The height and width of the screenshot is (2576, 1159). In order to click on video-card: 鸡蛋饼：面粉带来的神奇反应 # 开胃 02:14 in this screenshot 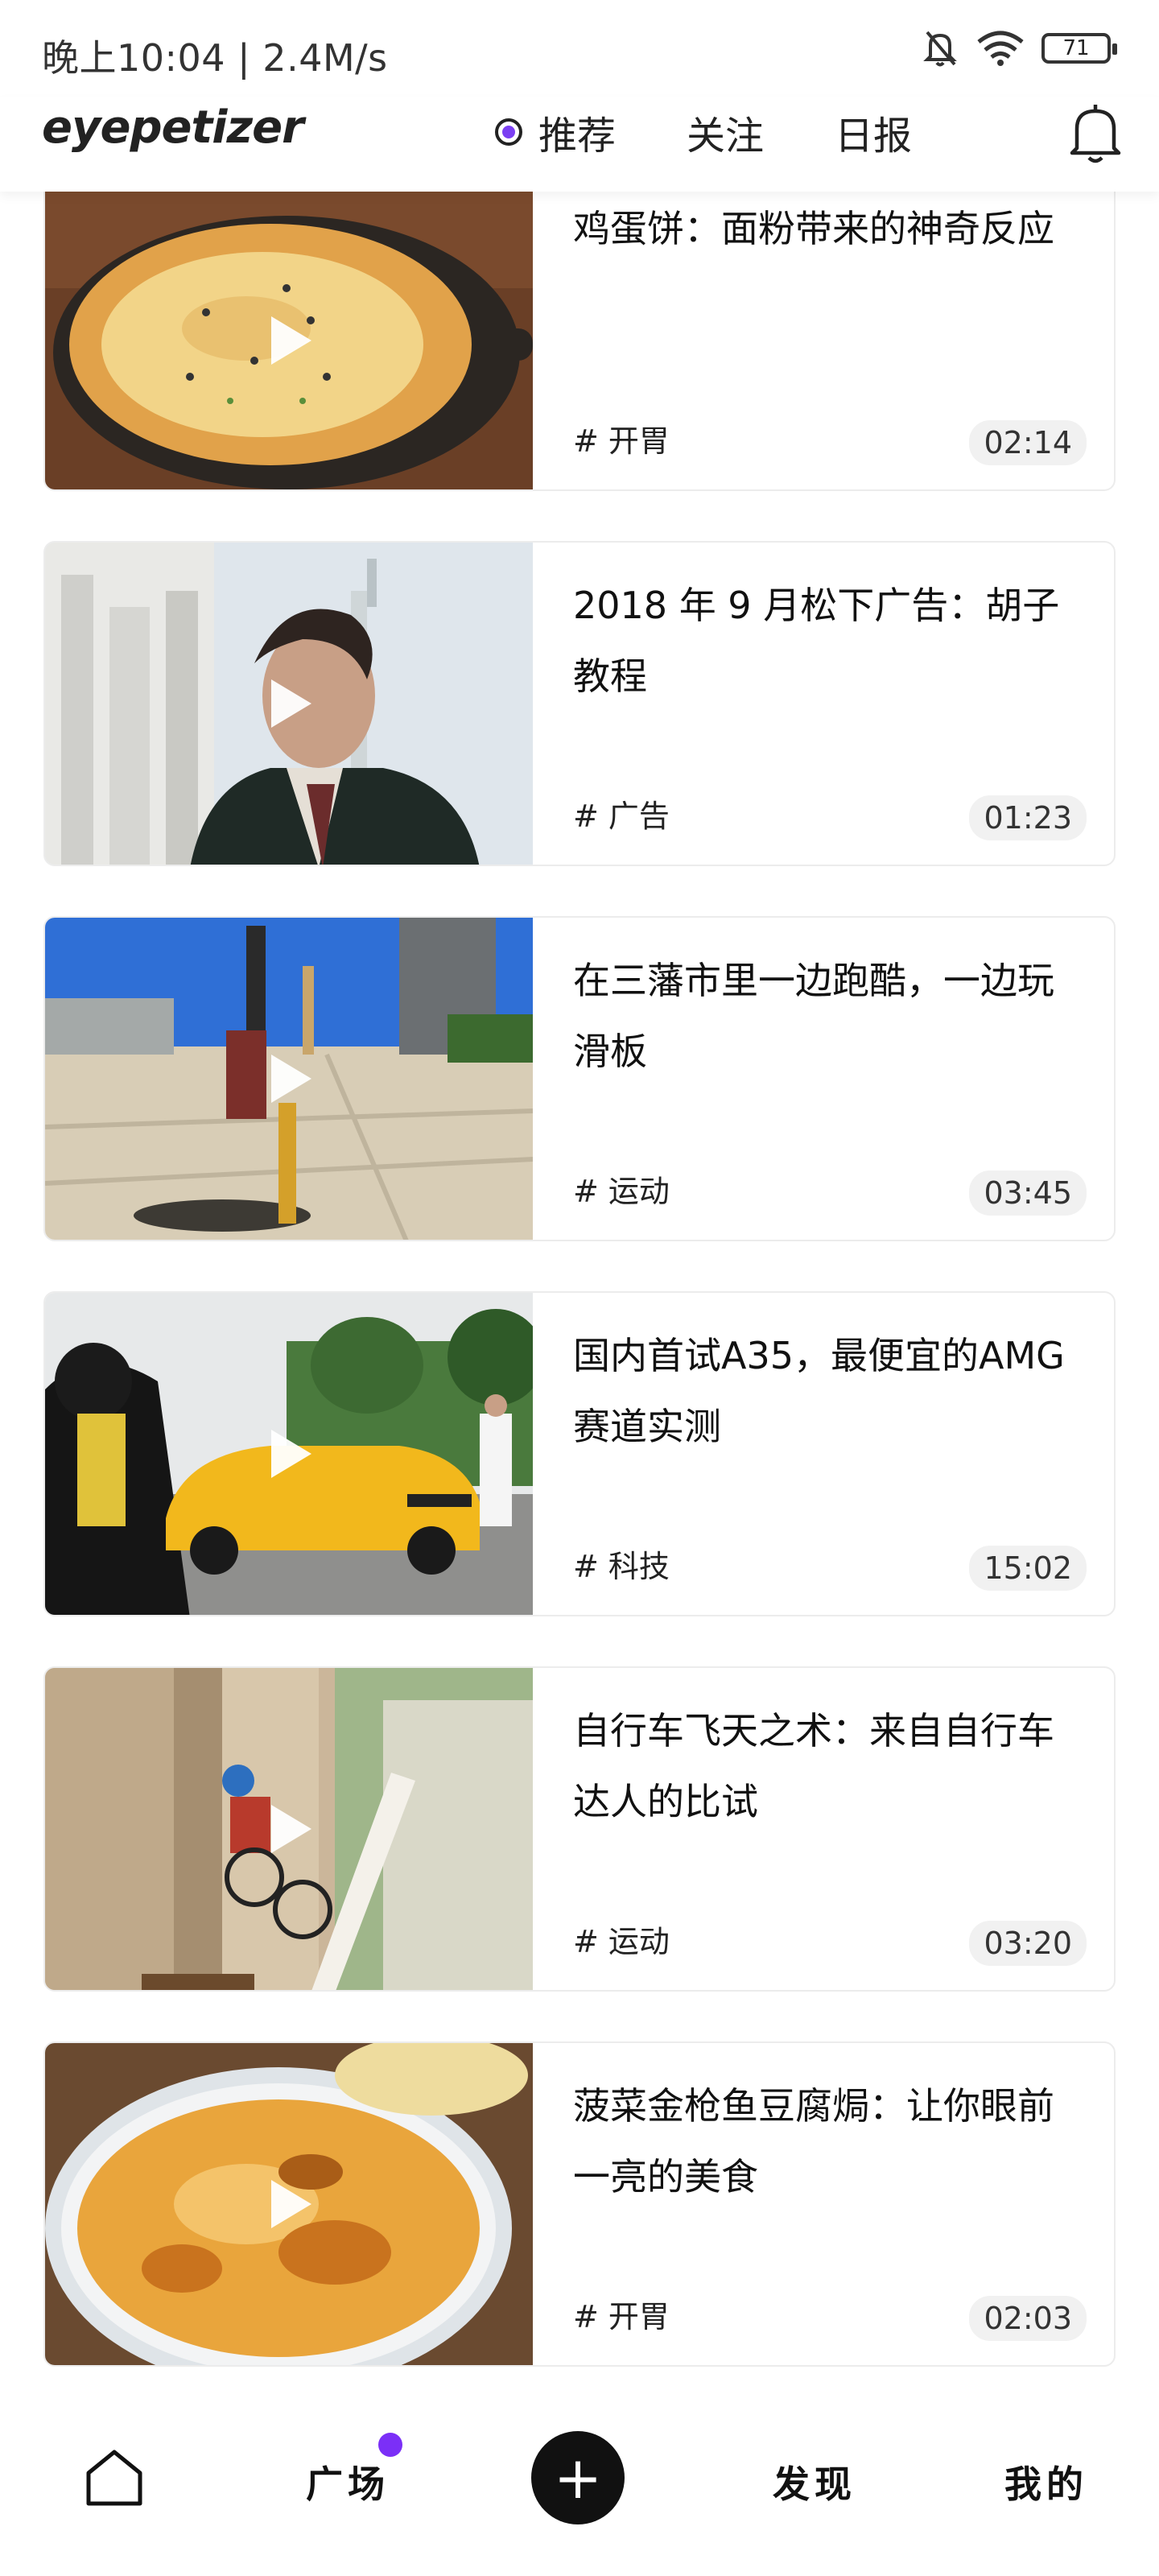, I will do `click(579, 341)`.